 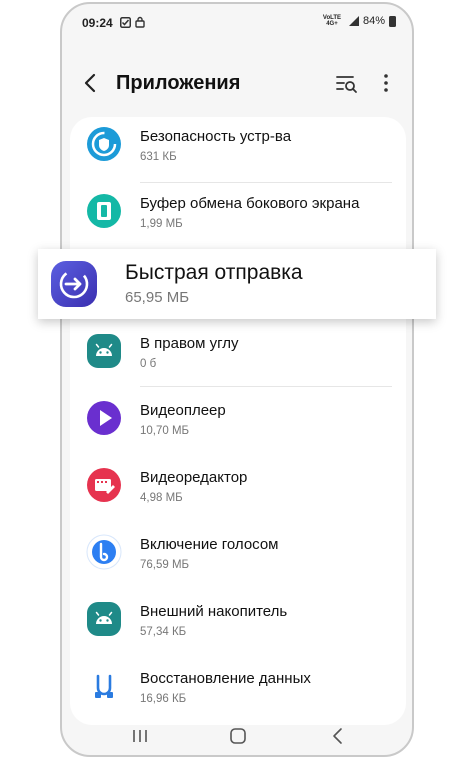 What do you see at coordinates (161, 498) in the screenshot?
I see `app-size: 4,98 МБ` at bounding box center [161, 498].